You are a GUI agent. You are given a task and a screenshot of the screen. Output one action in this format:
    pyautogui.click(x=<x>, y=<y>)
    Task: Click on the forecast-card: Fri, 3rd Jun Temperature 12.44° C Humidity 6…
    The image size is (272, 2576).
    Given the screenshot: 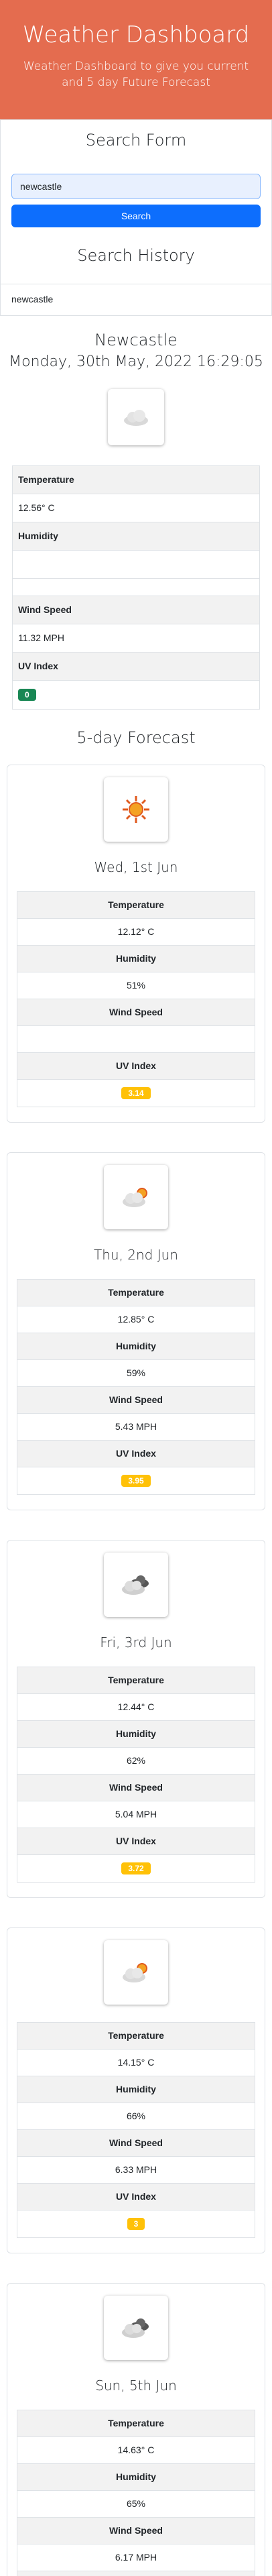 What is the action you would take?
    pyautogui.click(x=136, y=1719)
    